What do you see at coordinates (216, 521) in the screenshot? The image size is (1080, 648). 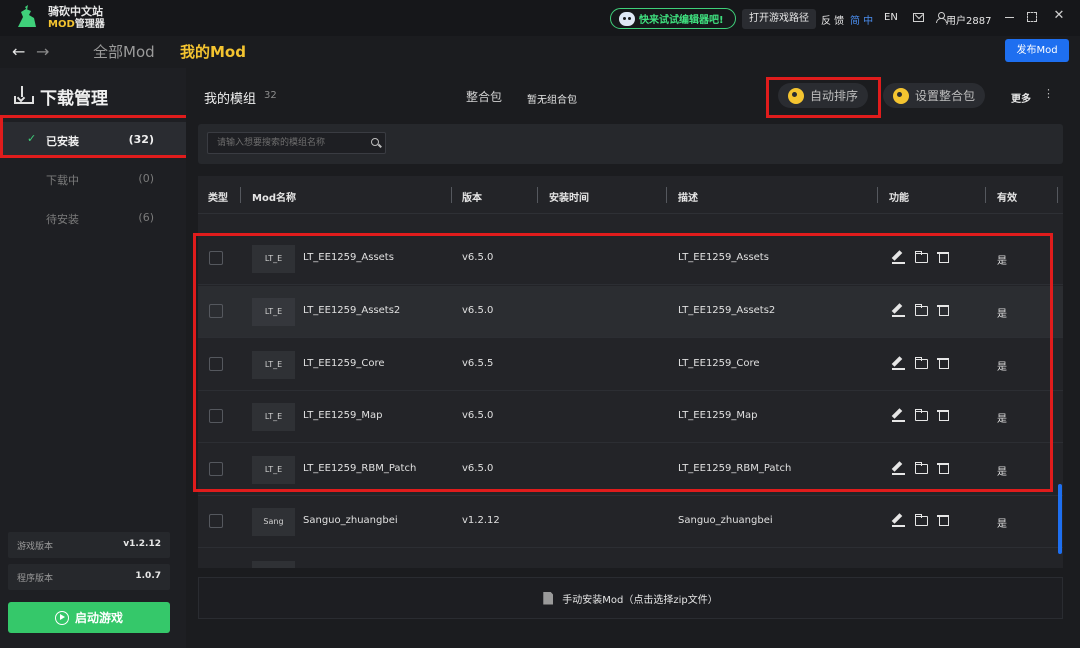 I see `row-checkbox` at bounding box center [216, 521].